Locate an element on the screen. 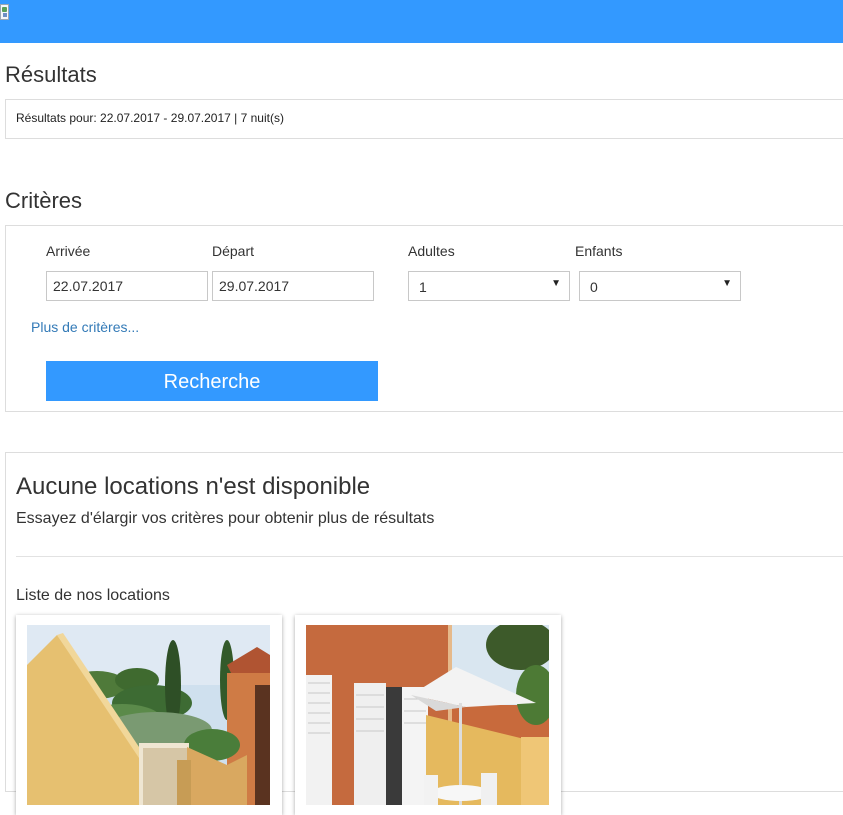  departure-label: Départ is located at coordinates (233, 251).